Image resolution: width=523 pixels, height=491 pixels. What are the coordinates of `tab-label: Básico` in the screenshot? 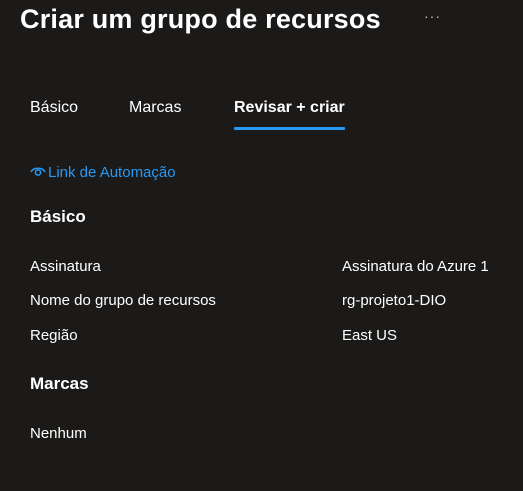 It's located at (54, 107).